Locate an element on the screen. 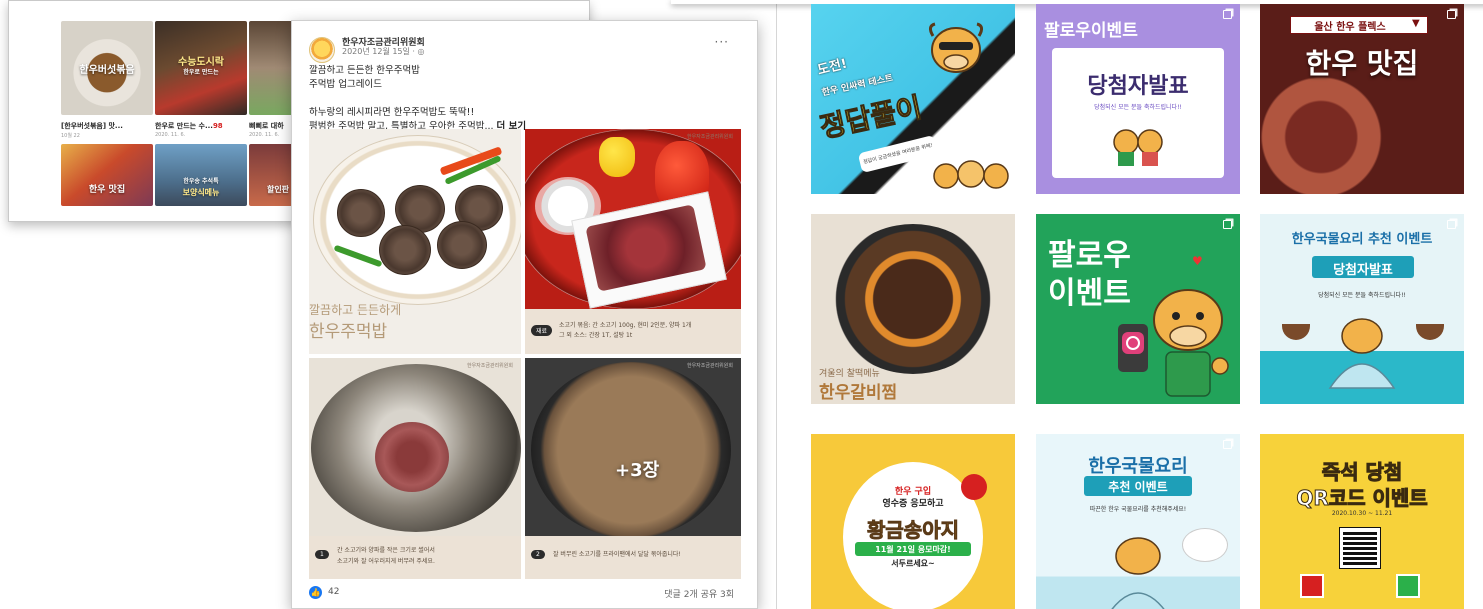 The height and width of the screenshot is (609, 1483). blog-card-health-food: 한우송 추석특 보양식메뉴 is located at coordinates (201, 175).